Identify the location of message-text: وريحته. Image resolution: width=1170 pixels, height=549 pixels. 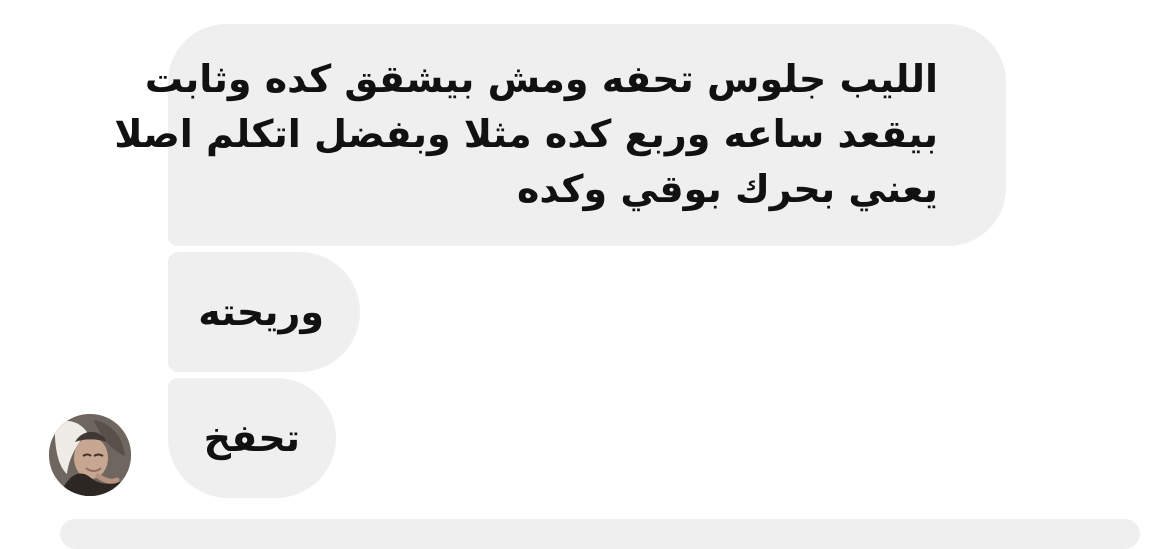
(261, 312).